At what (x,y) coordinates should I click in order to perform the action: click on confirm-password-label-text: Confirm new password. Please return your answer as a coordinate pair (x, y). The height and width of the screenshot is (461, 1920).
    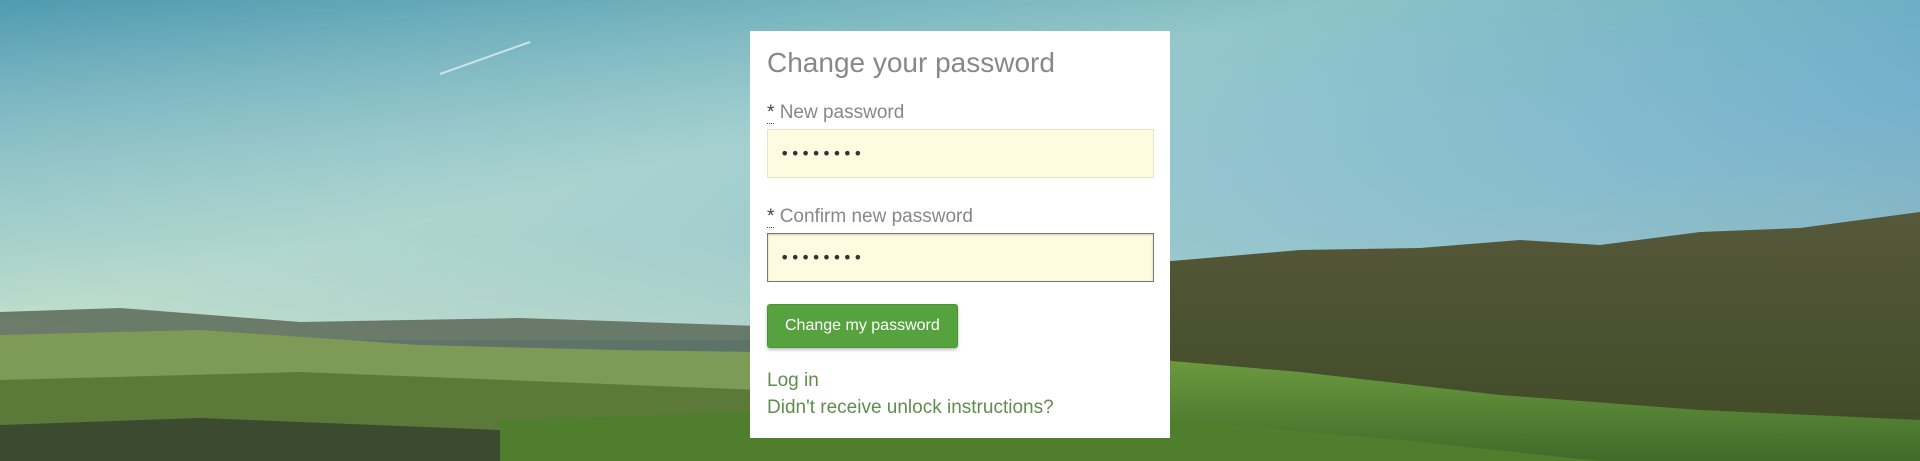
    Looking at the image, I should click on (876, 216).